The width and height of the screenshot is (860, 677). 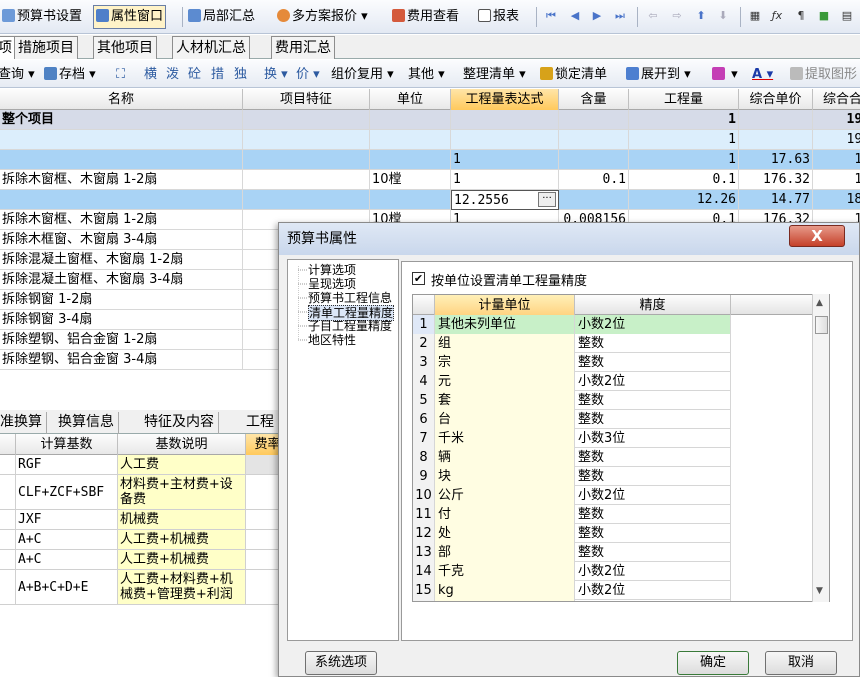 What do you see at coordinates (260, 423) in the screenshot?
I see `tab-engineering: 工程` at bounding box center [260, 423].